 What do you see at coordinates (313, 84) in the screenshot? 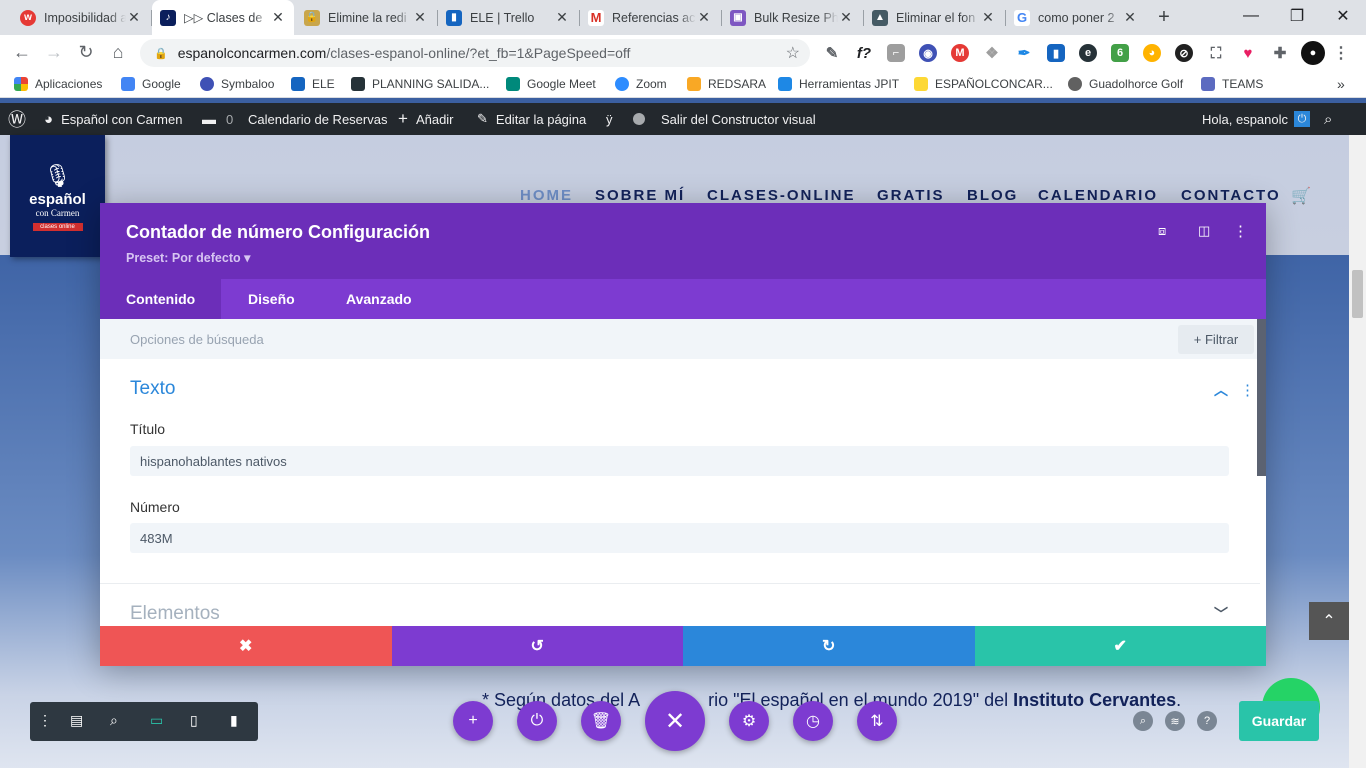
I see `bookmark-ele: ELE` at bounding box center [313, 84].